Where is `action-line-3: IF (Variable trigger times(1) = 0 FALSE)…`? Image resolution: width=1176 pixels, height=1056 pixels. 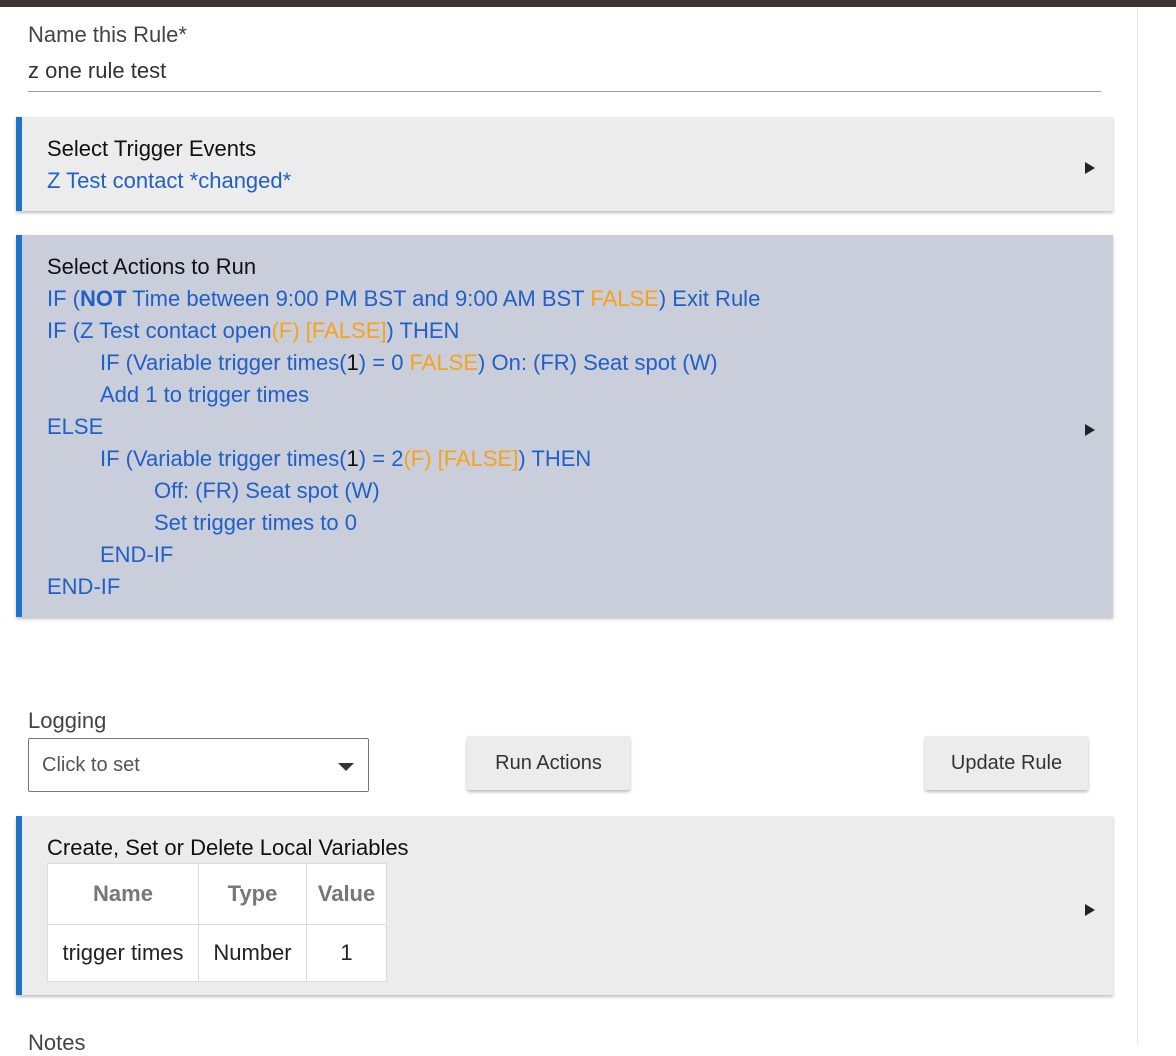
action-line-3: IF (Variable trigger times(1) = 0 FALSE)… is located at coordinates (409, 362).